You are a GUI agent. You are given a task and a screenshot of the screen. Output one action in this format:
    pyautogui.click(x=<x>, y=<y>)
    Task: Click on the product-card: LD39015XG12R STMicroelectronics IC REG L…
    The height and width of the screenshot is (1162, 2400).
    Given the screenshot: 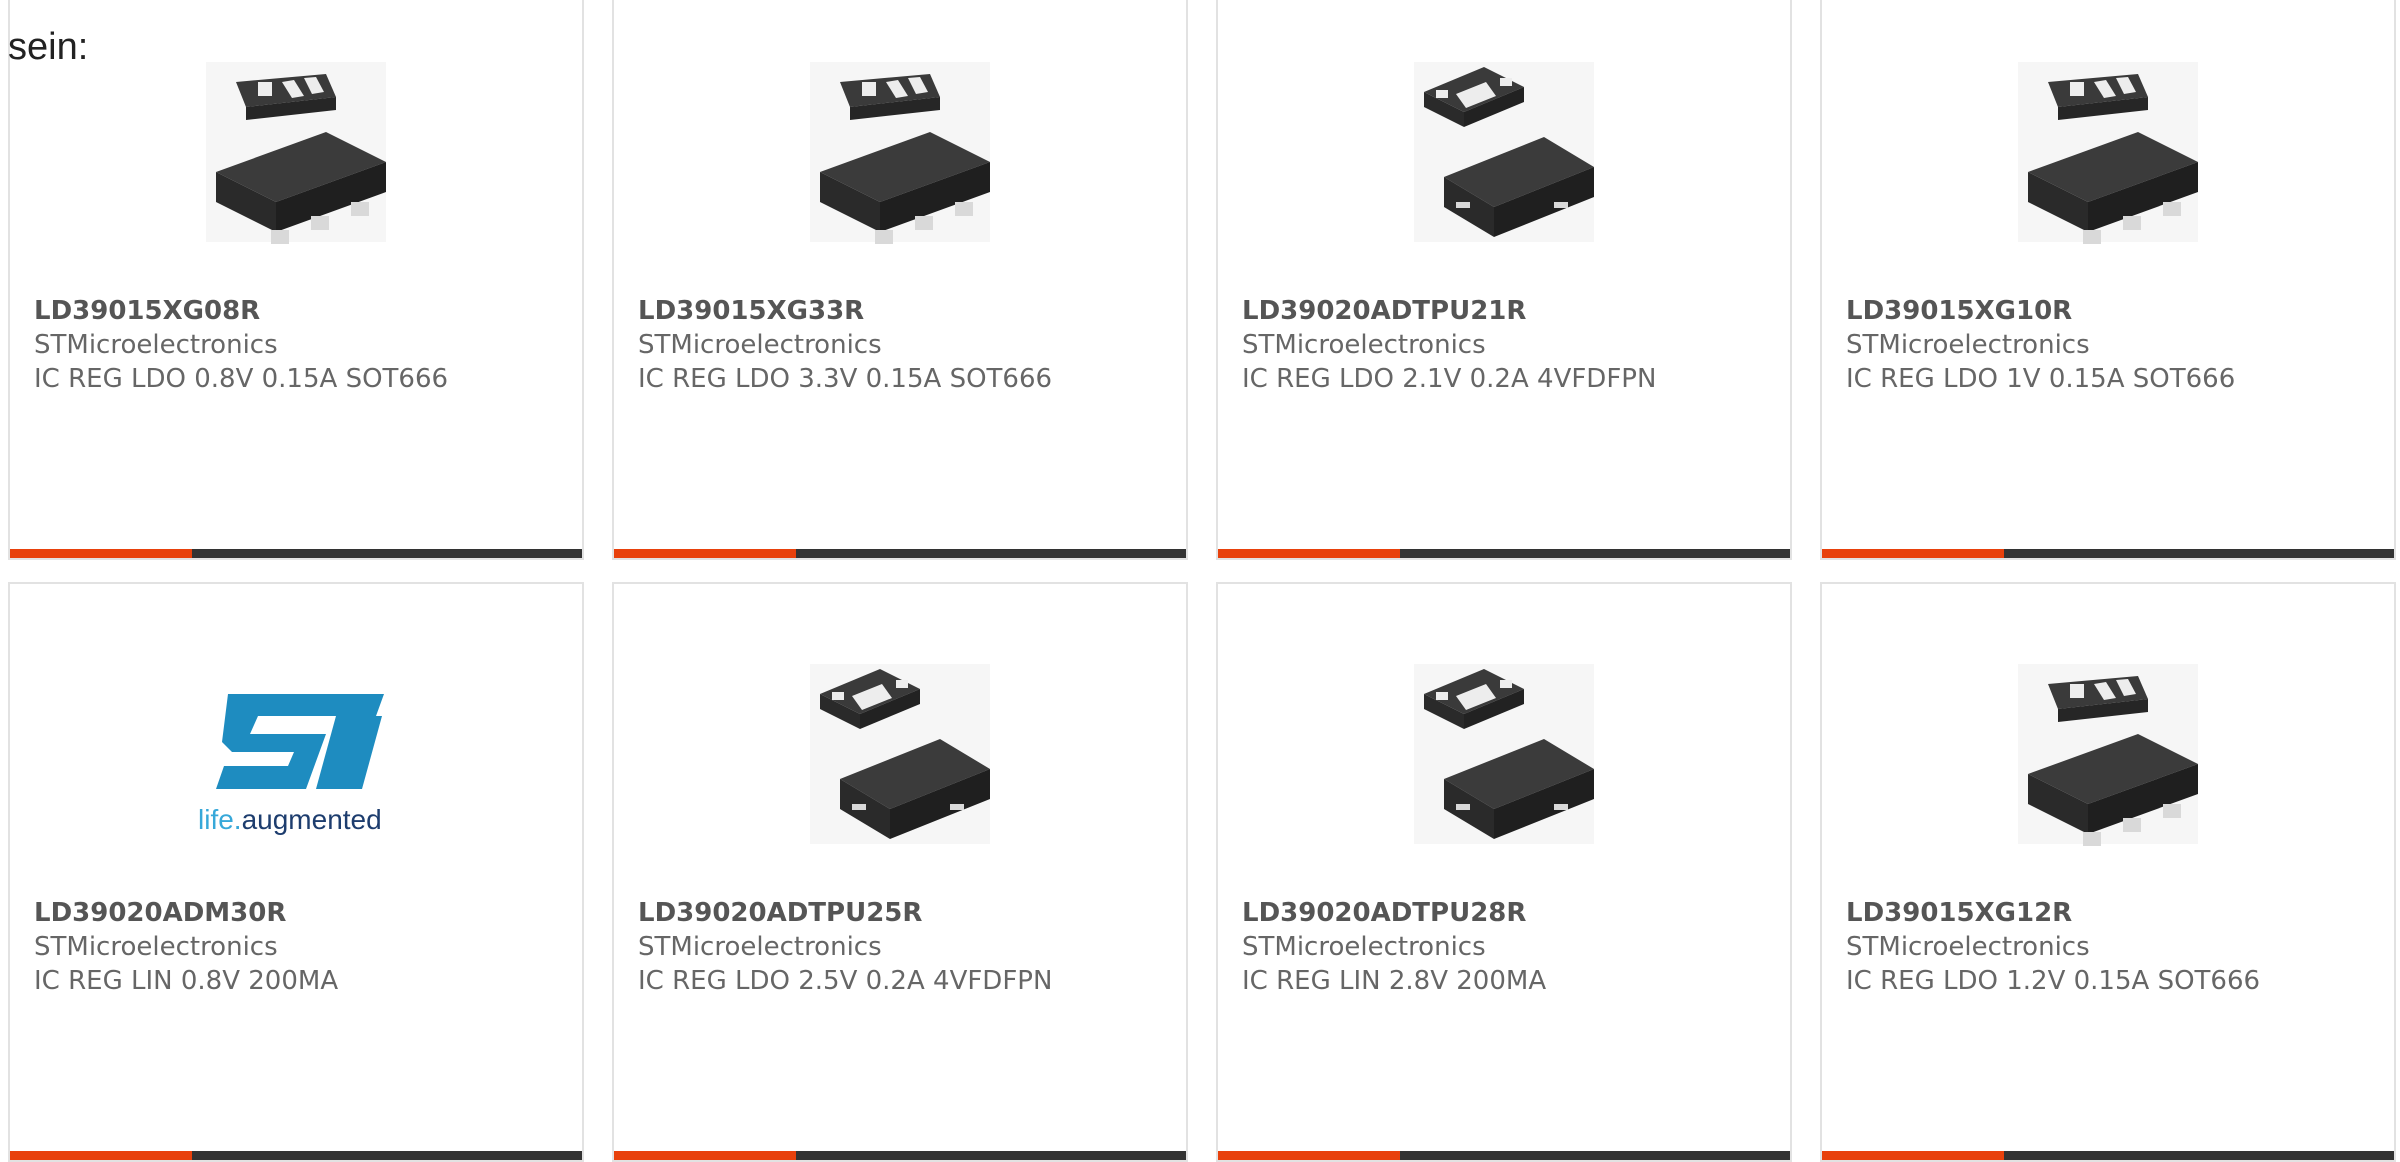 What is the action you would take?
    pyautogui.click(x=2108, y=872)
    